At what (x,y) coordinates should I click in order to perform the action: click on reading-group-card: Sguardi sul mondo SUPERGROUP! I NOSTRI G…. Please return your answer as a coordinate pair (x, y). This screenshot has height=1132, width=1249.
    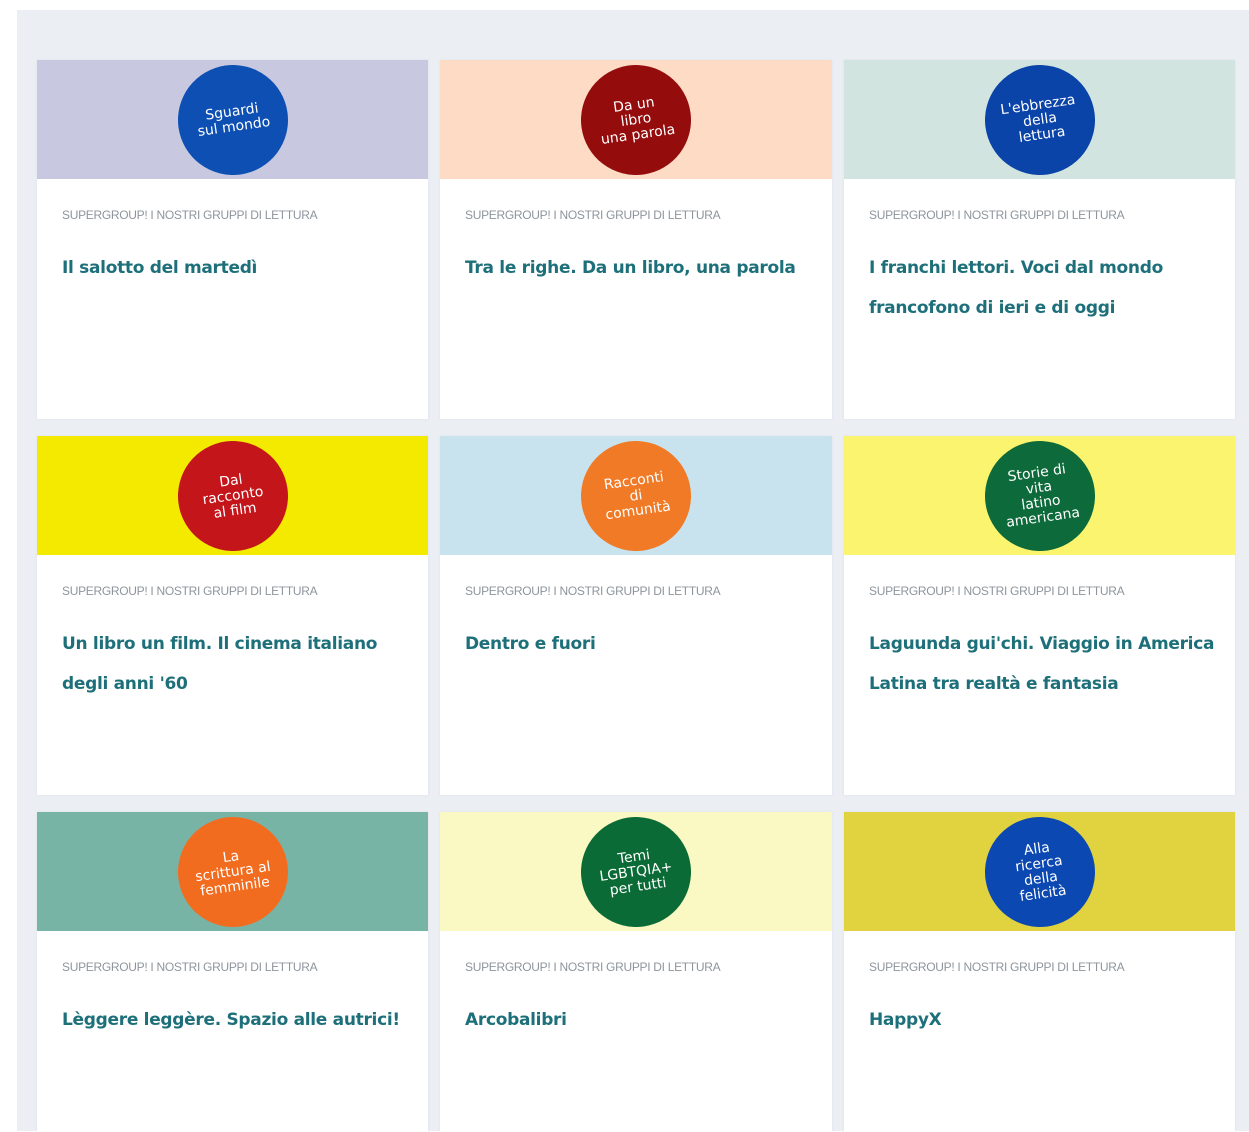
    Looking at the image, I should click on (232, 239).